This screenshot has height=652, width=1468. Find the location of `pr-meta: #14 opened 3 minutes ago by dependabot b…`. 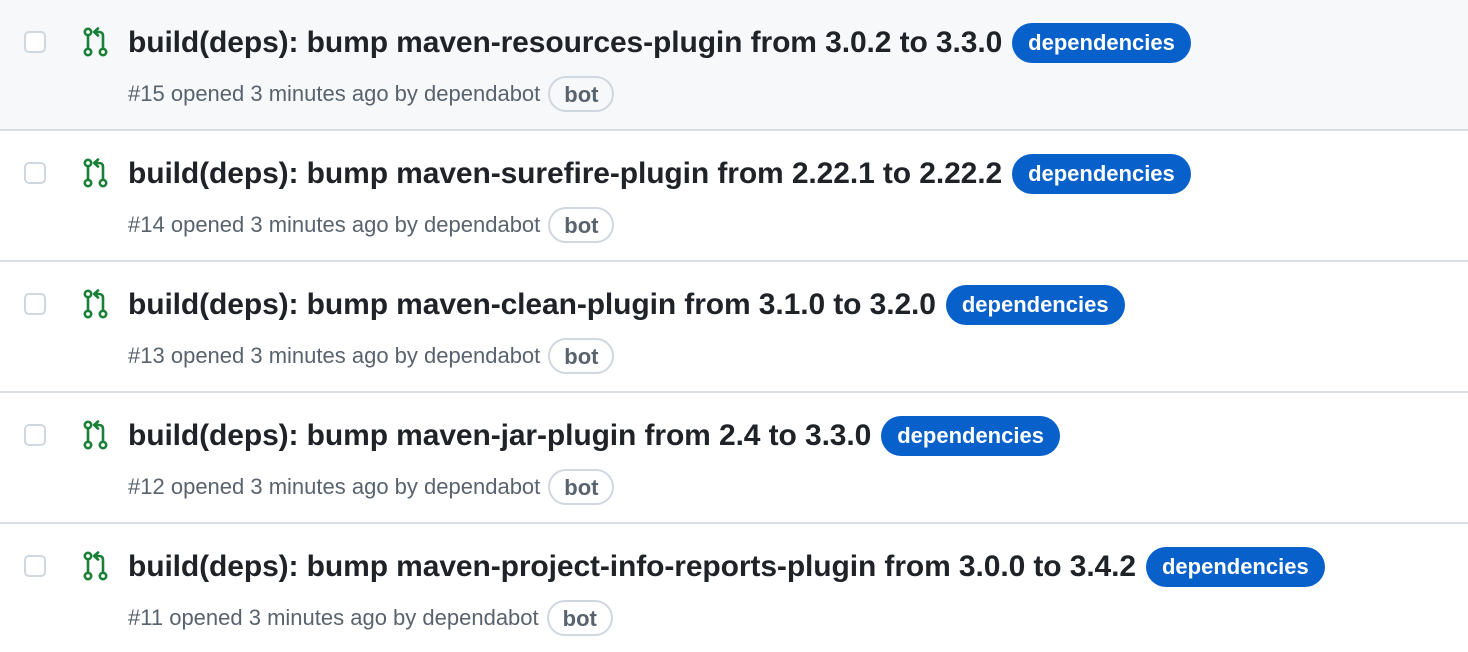

pr-meta: #14 opened 3 minutes ago by dependabot b… is located at coordinates (371, 225).